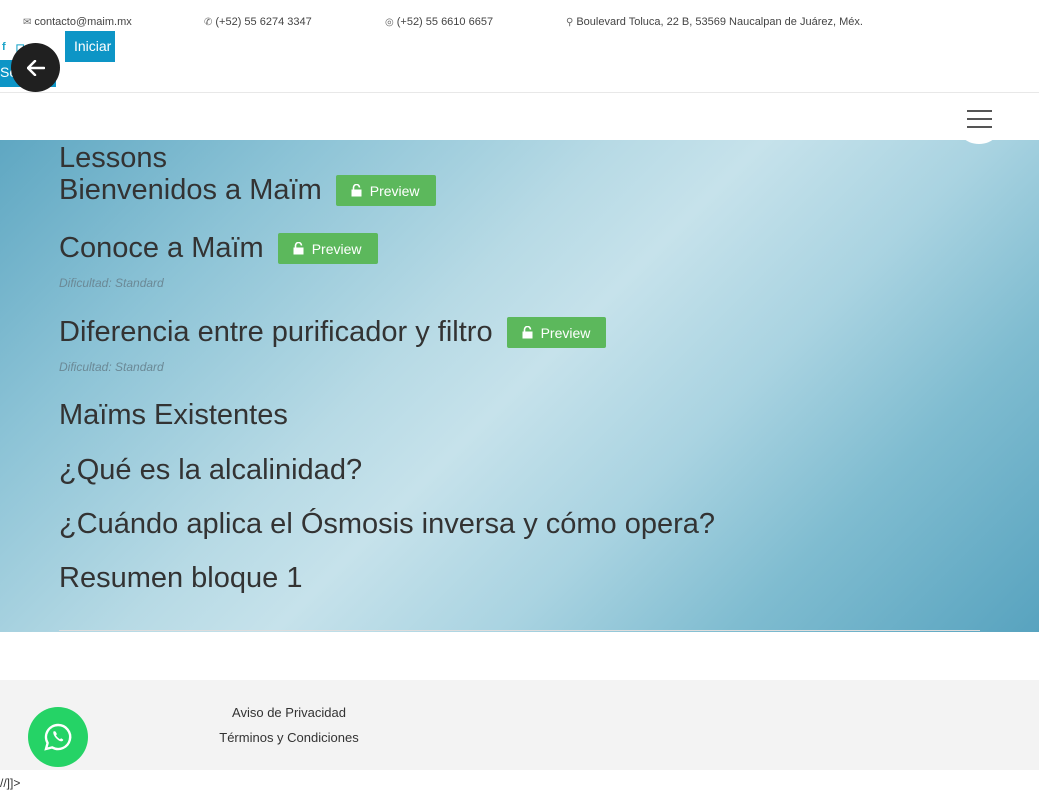 The image size is (1039, 795). What do you see at coordinates (519, 116) in the screenshot?
I see `navbar` at bounding box center [519, 116].